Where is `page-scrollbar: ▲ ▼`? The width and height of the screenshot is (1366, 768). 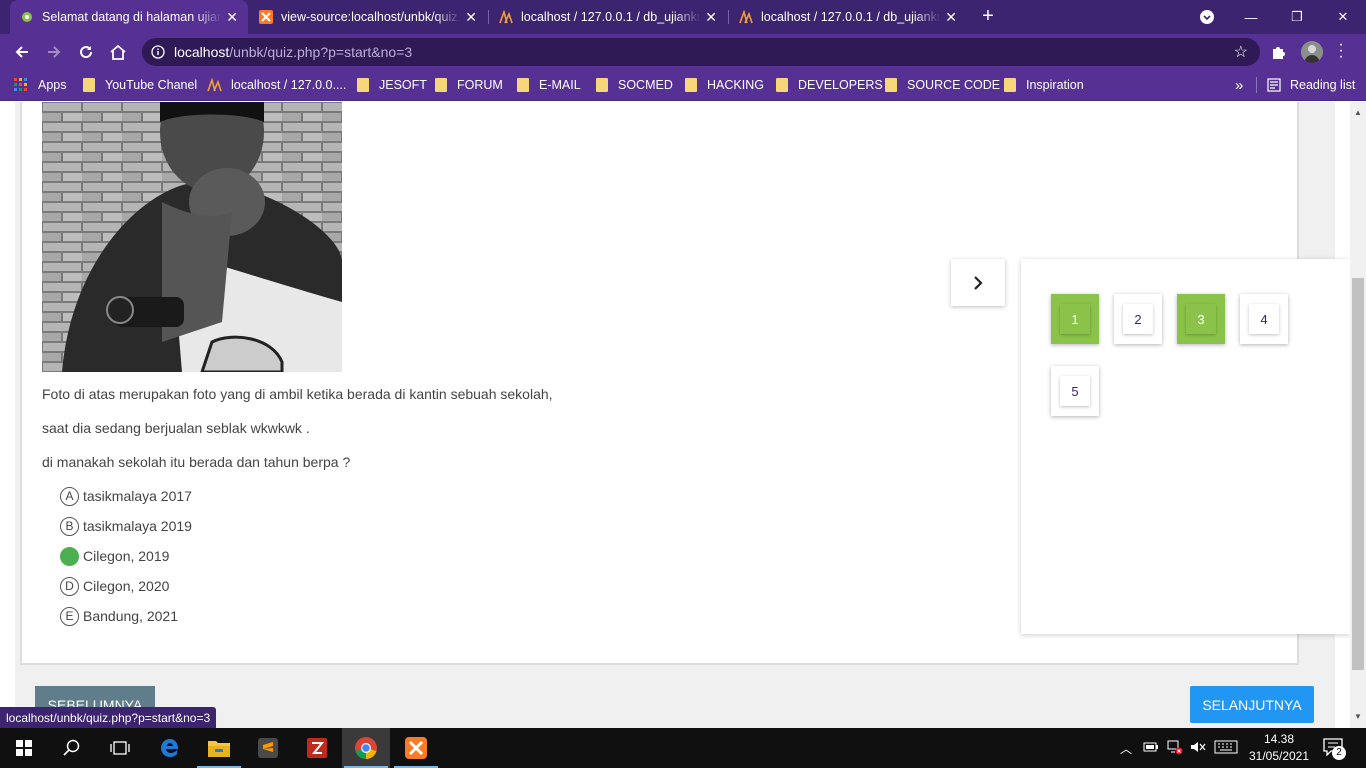
page-scrollbar: ▲ ▼ is located at coordinates (1358, 415).